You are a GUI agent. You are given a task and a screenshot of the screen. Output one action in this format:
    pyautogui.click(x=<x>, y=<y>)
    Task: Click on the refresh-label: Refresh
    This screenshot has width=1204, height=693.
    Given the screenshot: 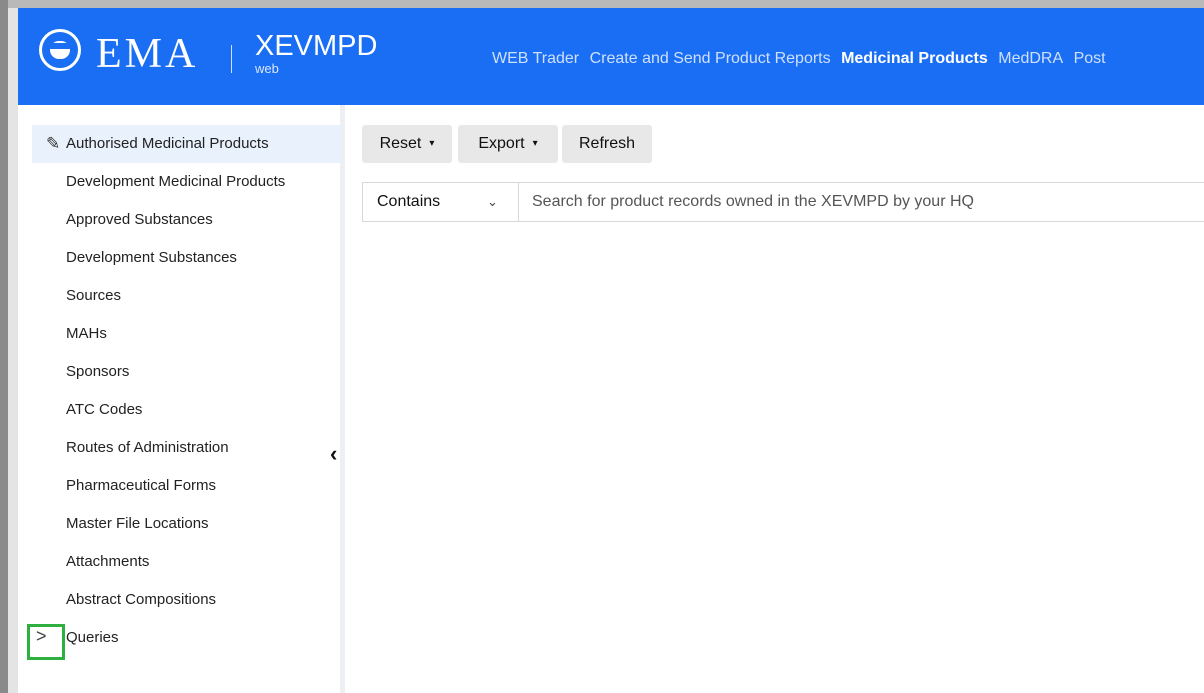 What is the action you would take?
    pyautogui.click(x=607, y=143)
    